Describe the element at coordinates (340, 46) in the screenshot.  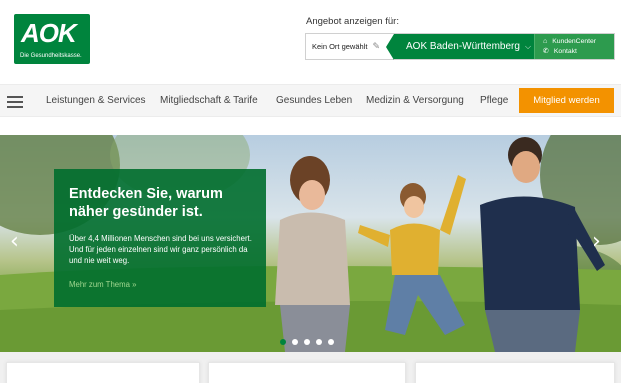
I see `place-value: Kein Ort gewählt` at that location.